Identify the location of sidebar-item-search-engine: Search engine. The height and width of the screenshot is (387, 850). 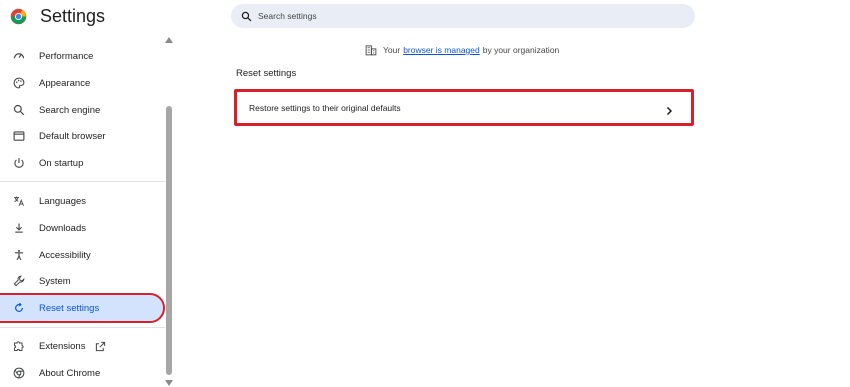
(81, 110).